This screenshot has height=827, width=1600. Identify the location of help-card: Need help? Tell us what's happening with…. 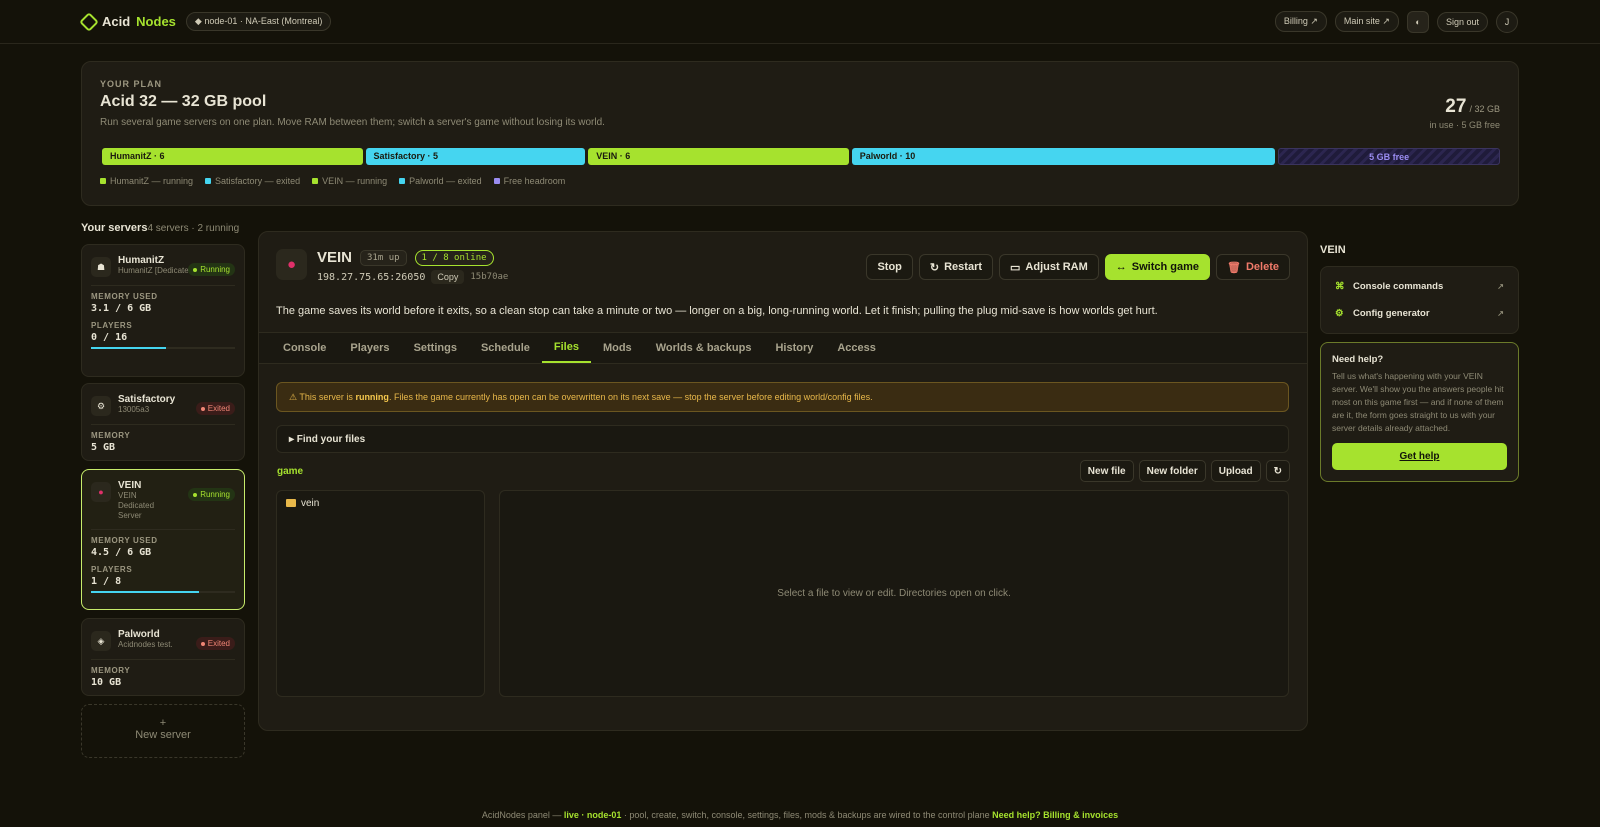
(1419, 412).